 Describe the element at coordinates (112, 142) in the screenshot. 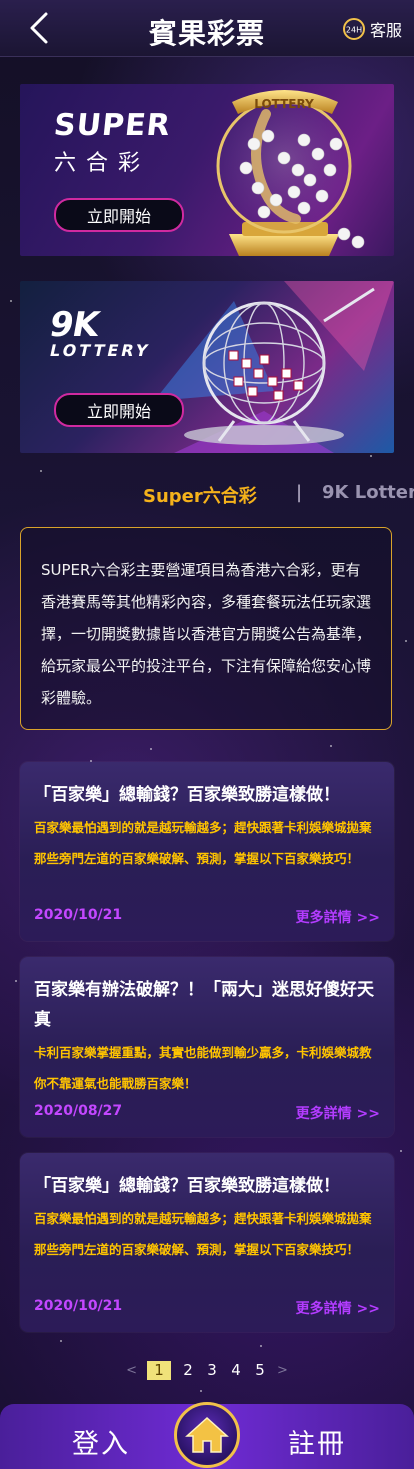

I see `super-brand-logo: SUPER 六合彩` at that location.